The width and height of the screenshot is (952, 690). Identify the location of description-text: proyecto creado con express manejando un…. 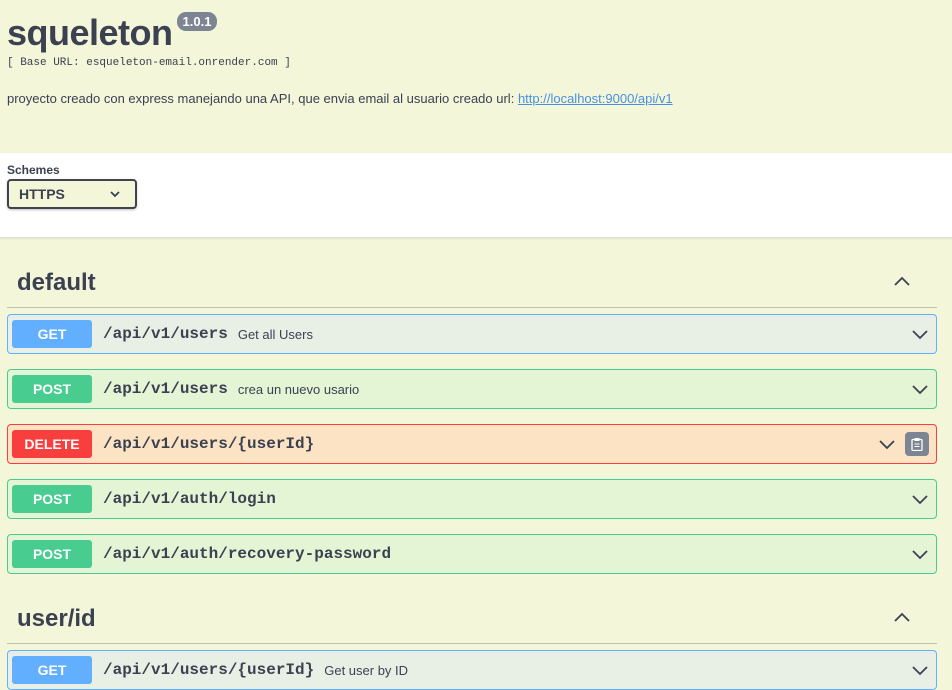
(261, 98).